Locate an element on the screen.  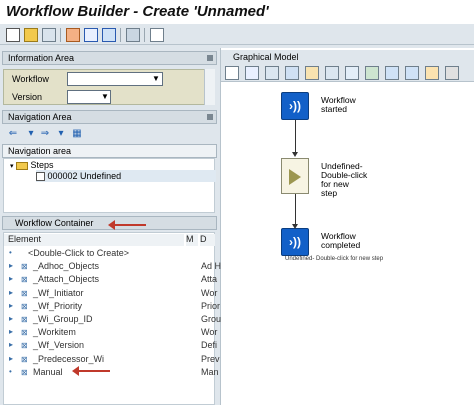
back-icon: ⇐ is located at coordinates (13, 133).